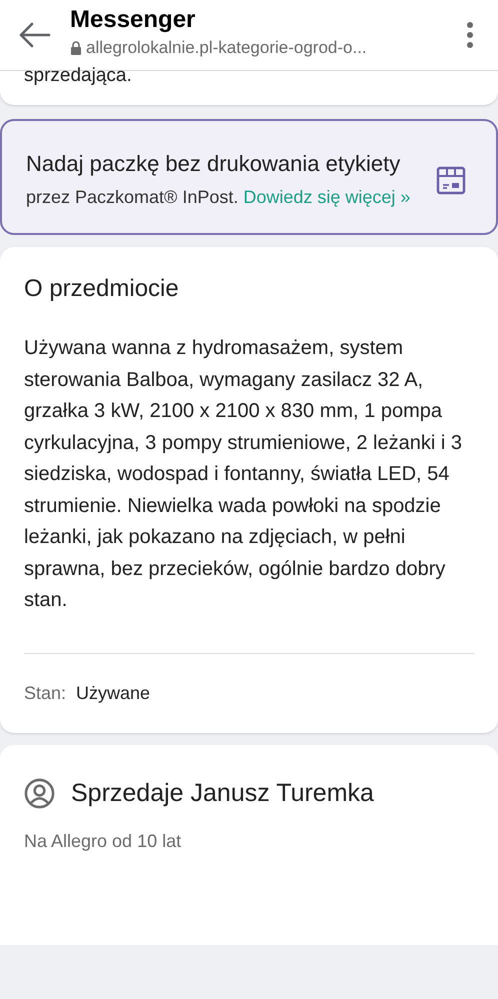  Describe the element at coordinates (222, 793) in the screenshot. I see `seller-name: Sprzedaje Janusz Turemka` at that location.